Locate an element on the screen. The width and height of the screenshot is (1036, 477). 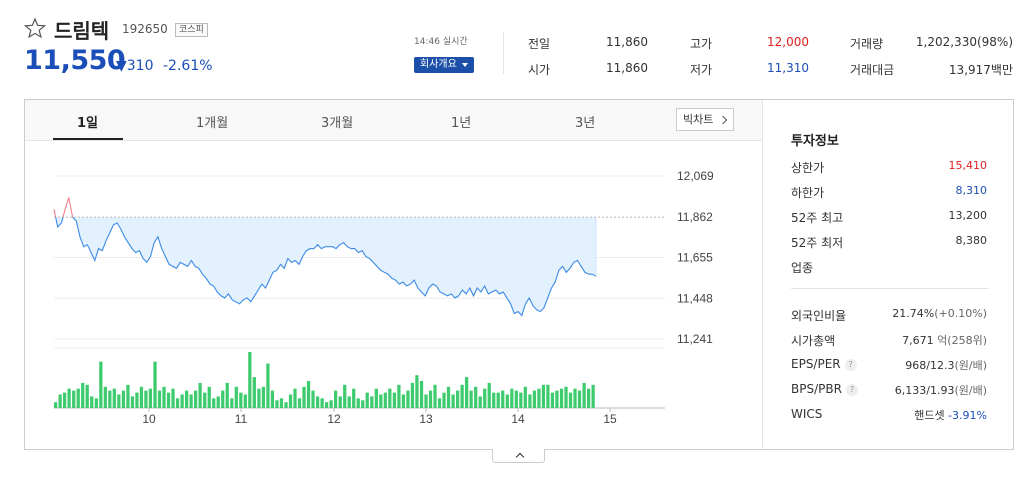
investment-info-title: 투자정보 is located at coordinates (815, 141).